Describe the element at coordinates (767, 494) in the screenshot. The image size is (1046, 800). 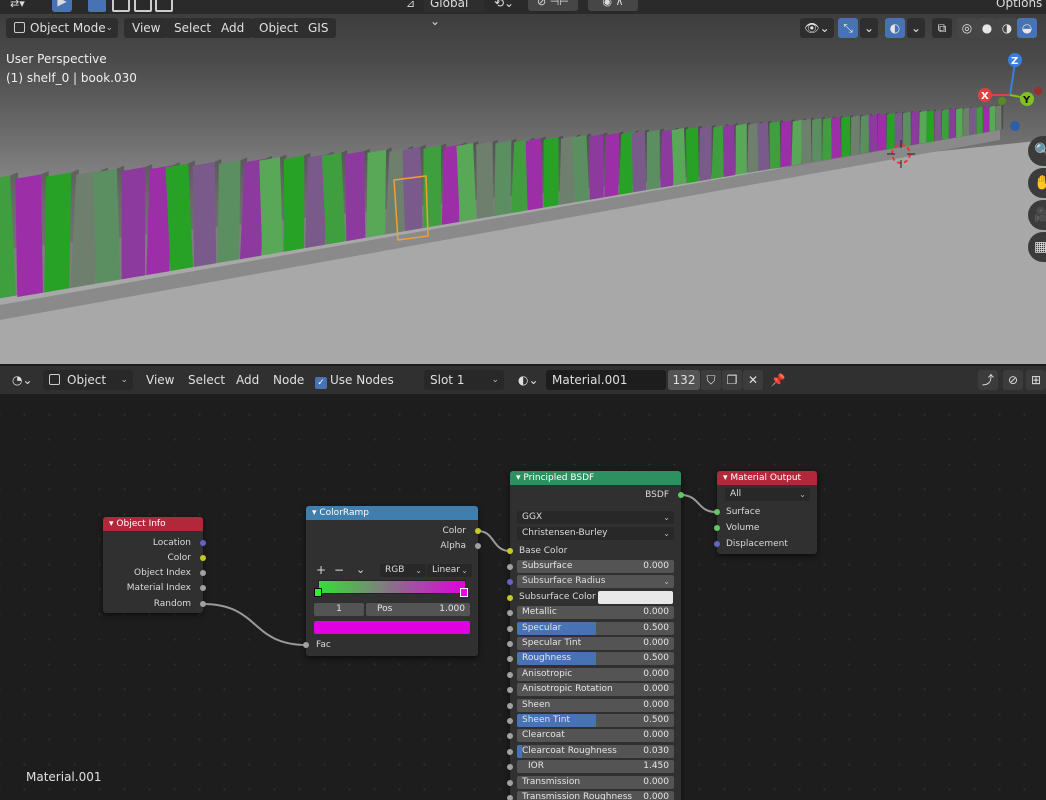
I see `target-dropdown: All ⌄` at that location.